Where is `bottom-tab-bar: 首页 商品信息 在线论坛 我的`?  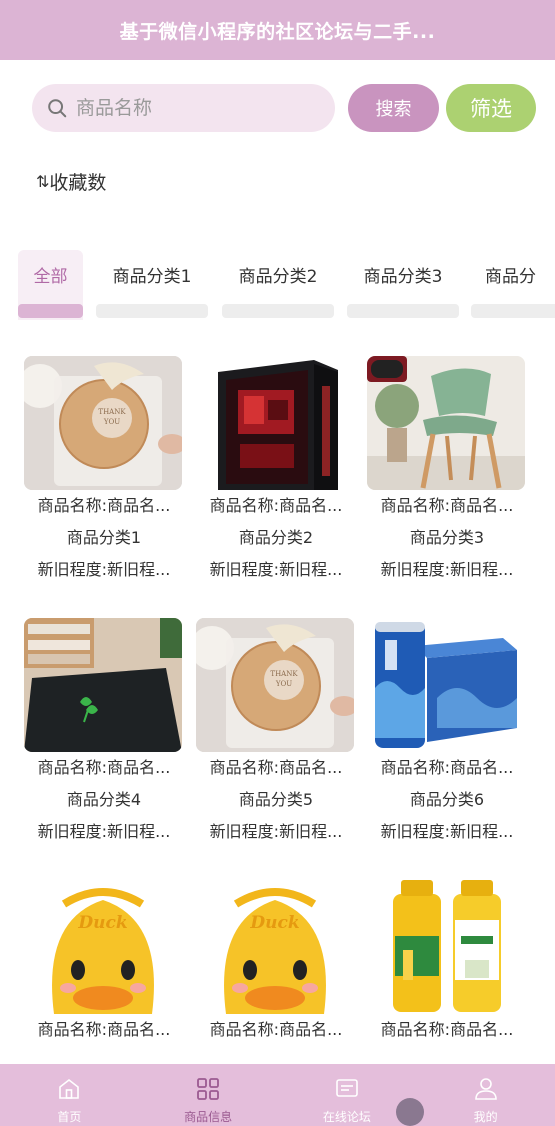 bottom-tab-bar: 首页 商品信息 在线论坛 我的 is located at coordinates (277, 1095).